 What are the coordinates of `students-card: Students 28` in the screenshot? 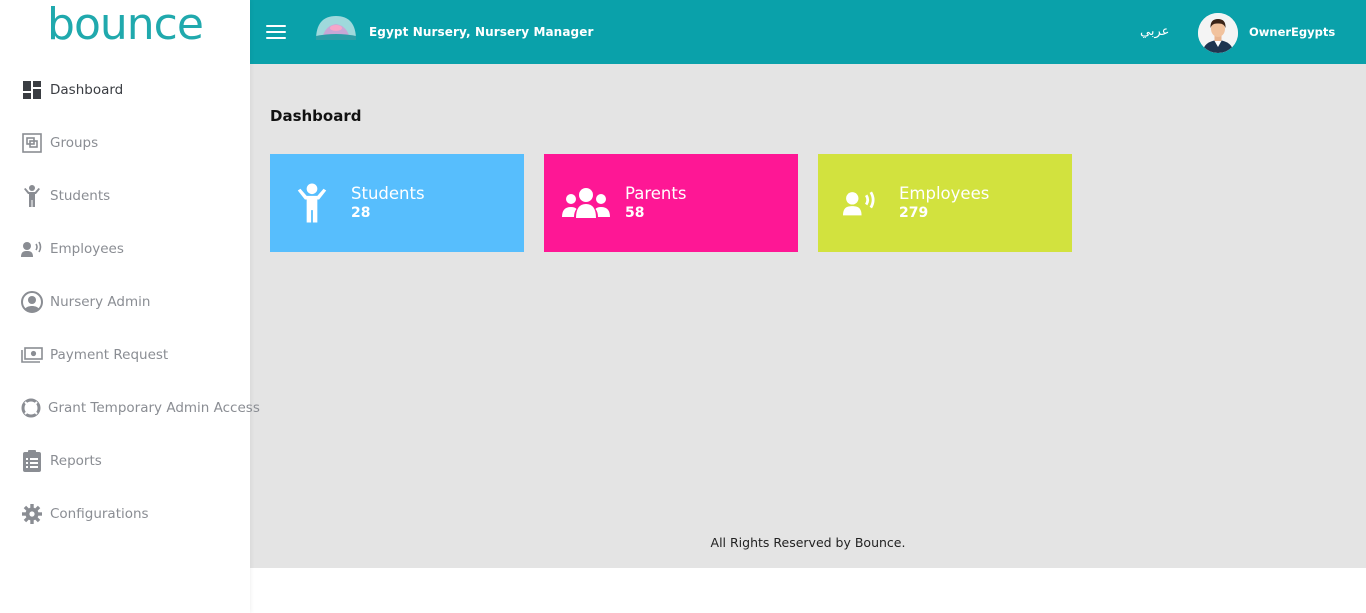 It's located at (397, 203).